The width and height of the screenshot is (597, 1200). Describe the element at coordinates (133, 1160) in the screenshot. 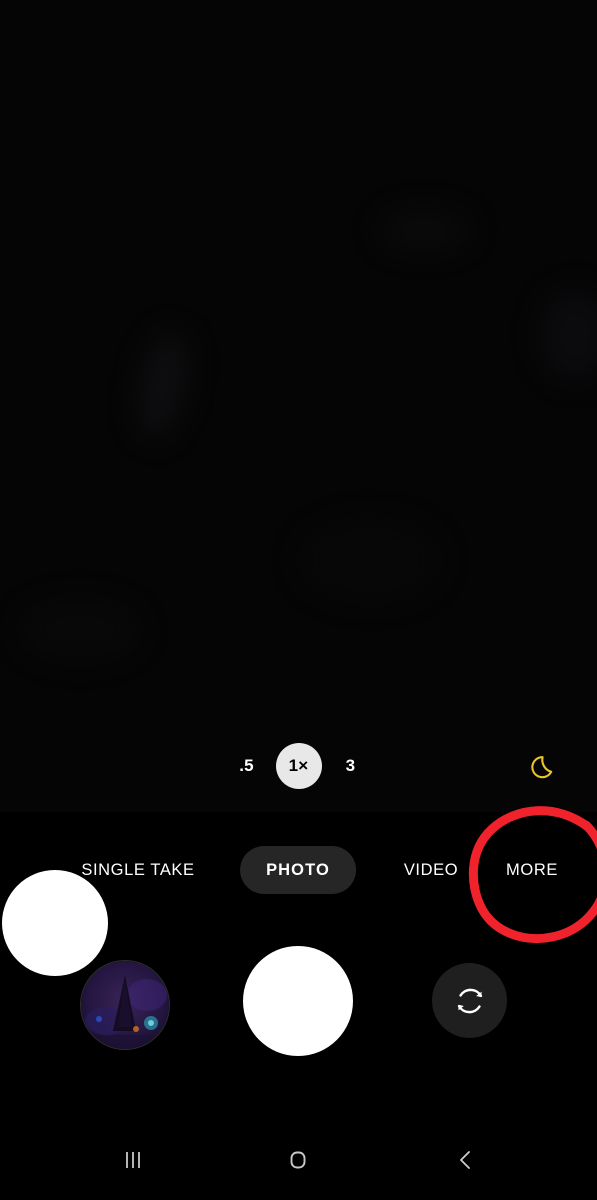

I see `recents-icon` at that location.